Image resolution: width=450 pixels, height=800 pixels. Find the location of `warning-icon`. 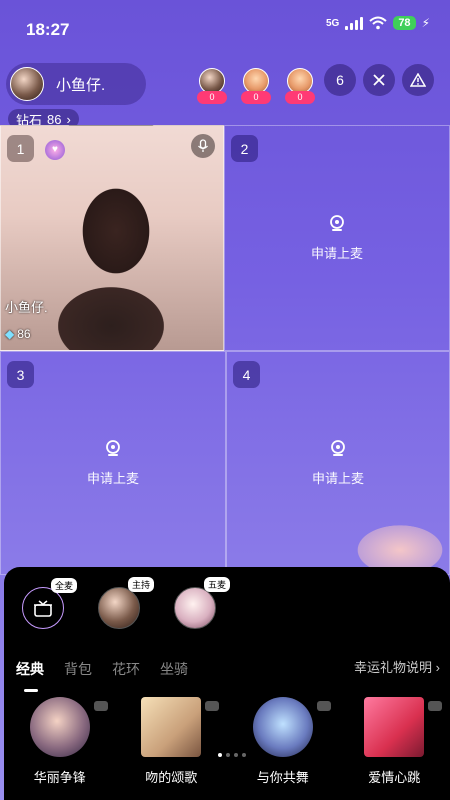

warning-icon is located at coordinates (418, 80).